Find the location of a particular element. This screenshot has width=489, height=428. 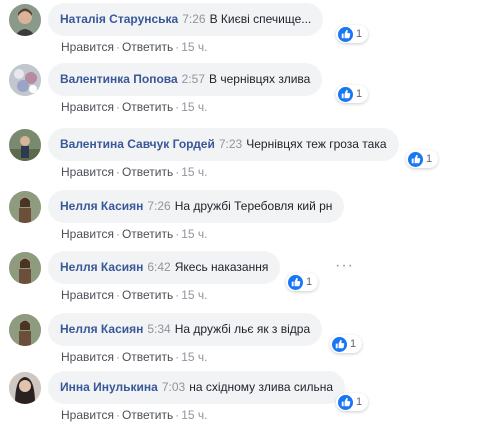

comment-author: Валентинка Попова is located at coordinates (119, 79).